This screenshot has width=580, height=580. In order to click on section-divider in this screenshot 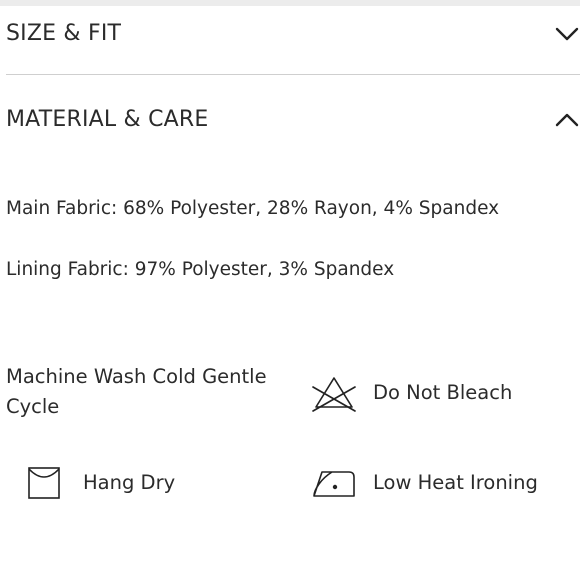, I will do `click(293, 74)`.